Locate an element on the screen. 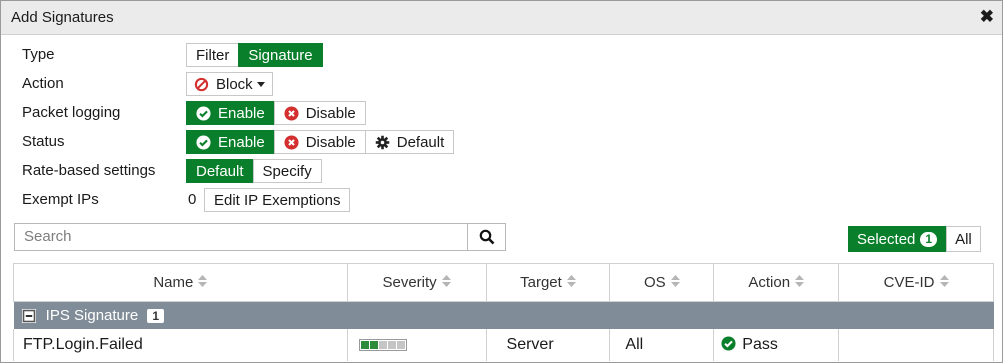 Image resolution: width=1003 pixels, height=363 pixels. search-input is located at coordinates (244, 236).